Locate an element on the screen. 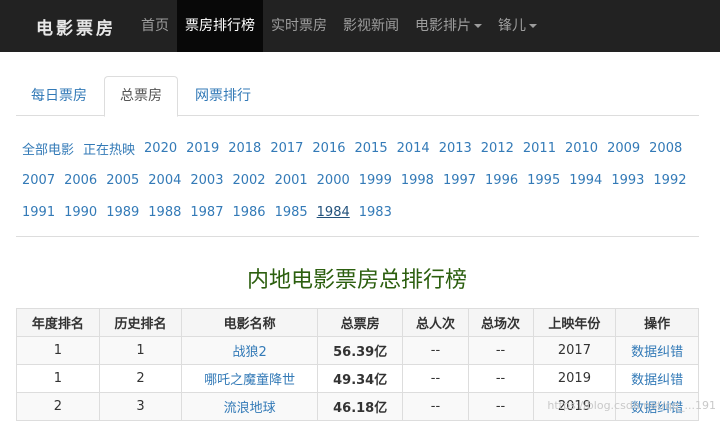 The image size is (720, 421). watermark: https://blog.csdn.net/qq_...191 is located at coordinates (631, 405).